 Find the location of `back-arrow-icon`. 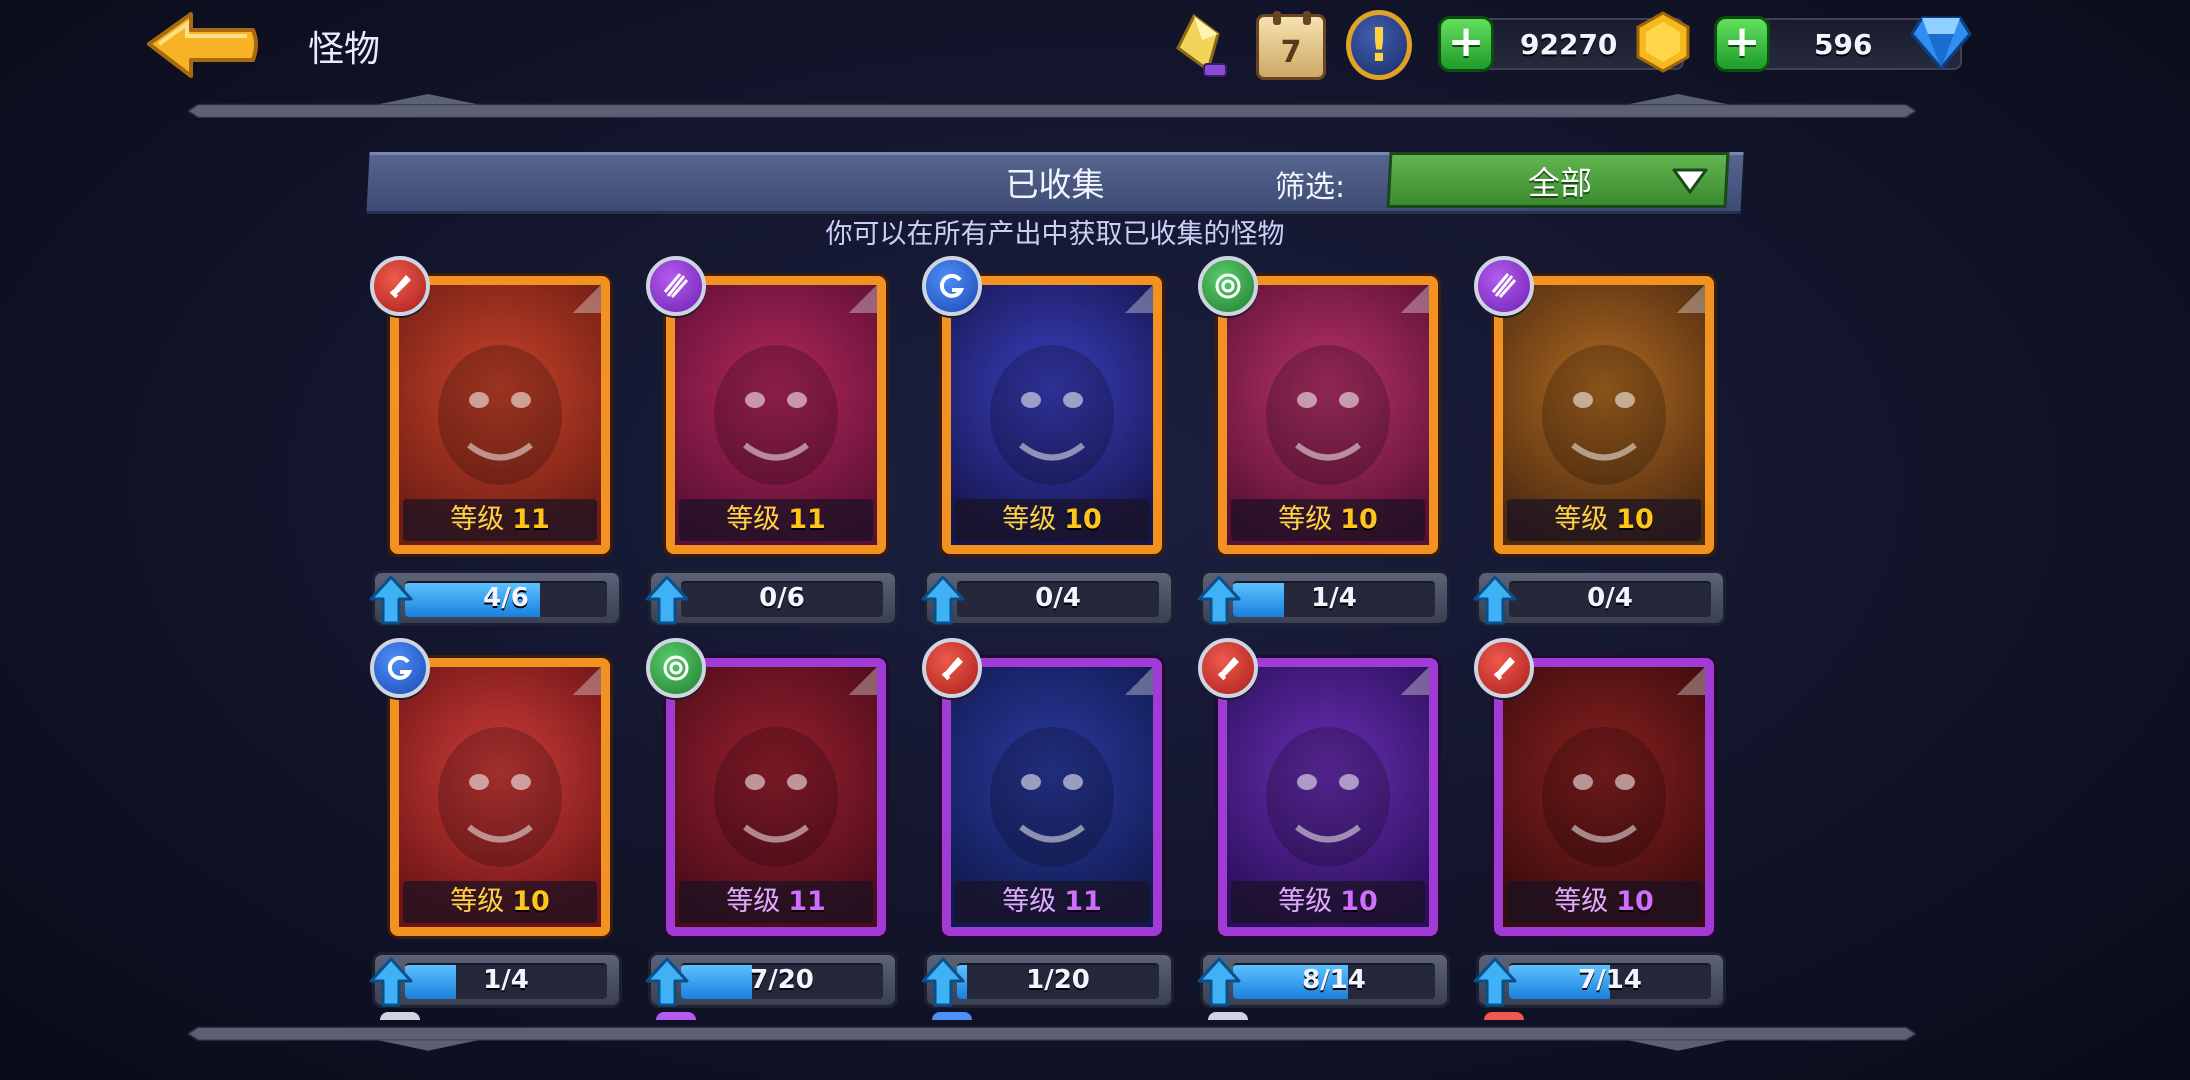

back-arrow-icon is located at coordinates (202, 45).